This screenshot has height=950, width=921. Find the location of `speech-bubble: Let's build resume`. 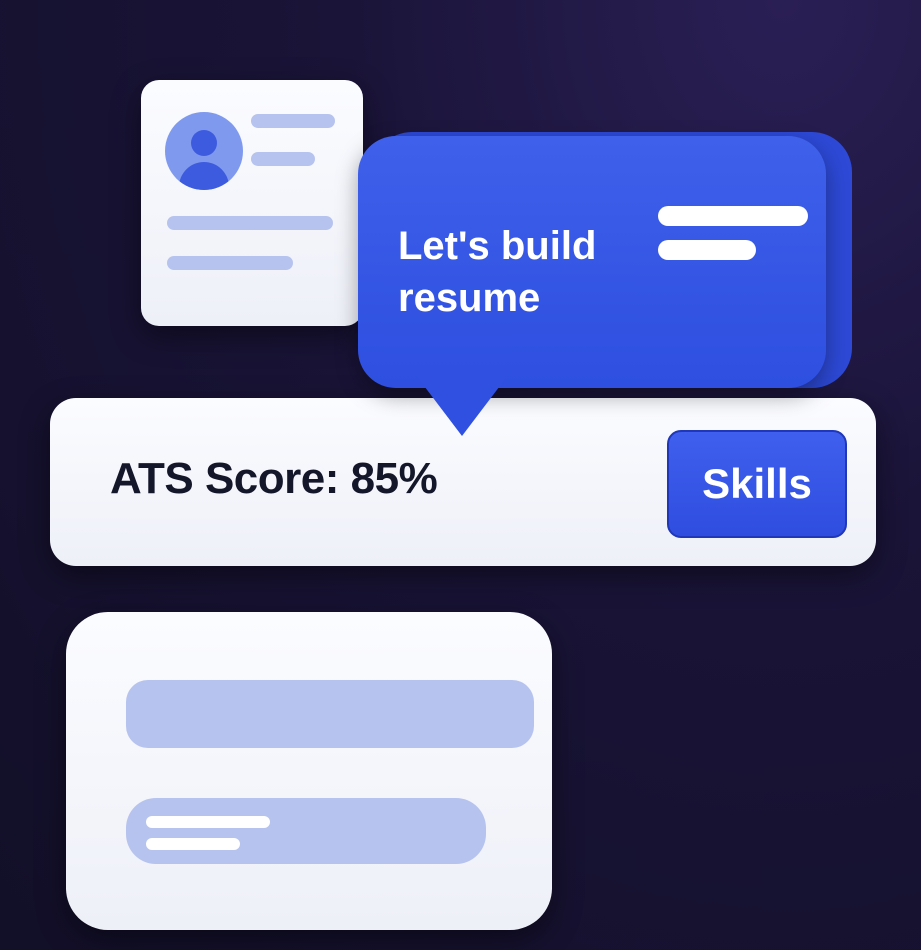

speech-bubble: Let's build resume is located at coordinates (592, 262).